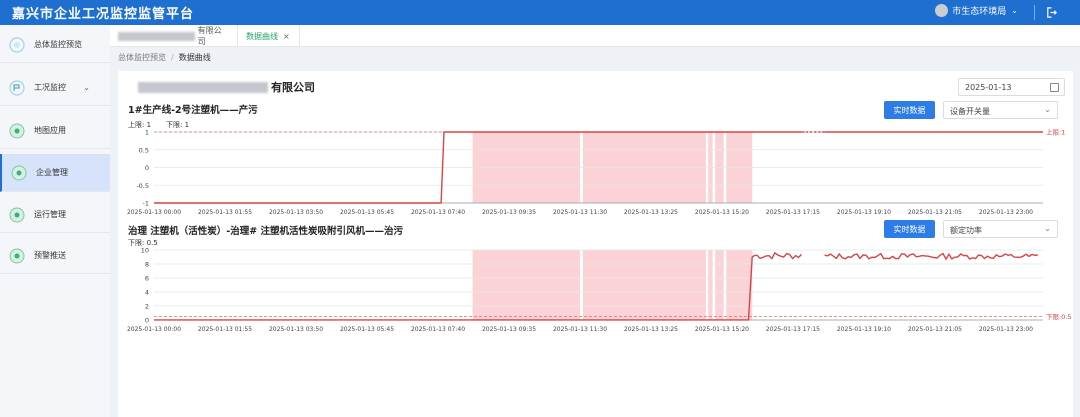  What do you see at coordinates (979, 12) in the screenshot?
I see `user-name: 市生态环境局` at bounding box center [979, 12].